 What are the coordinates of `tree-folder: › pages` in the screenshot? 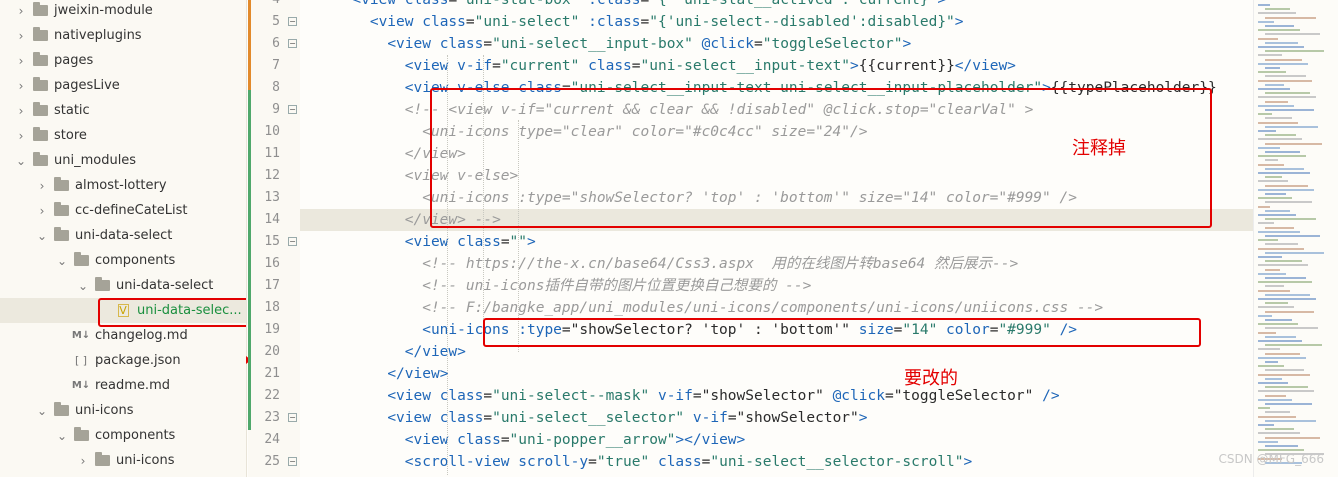 It's located at (123, 60).